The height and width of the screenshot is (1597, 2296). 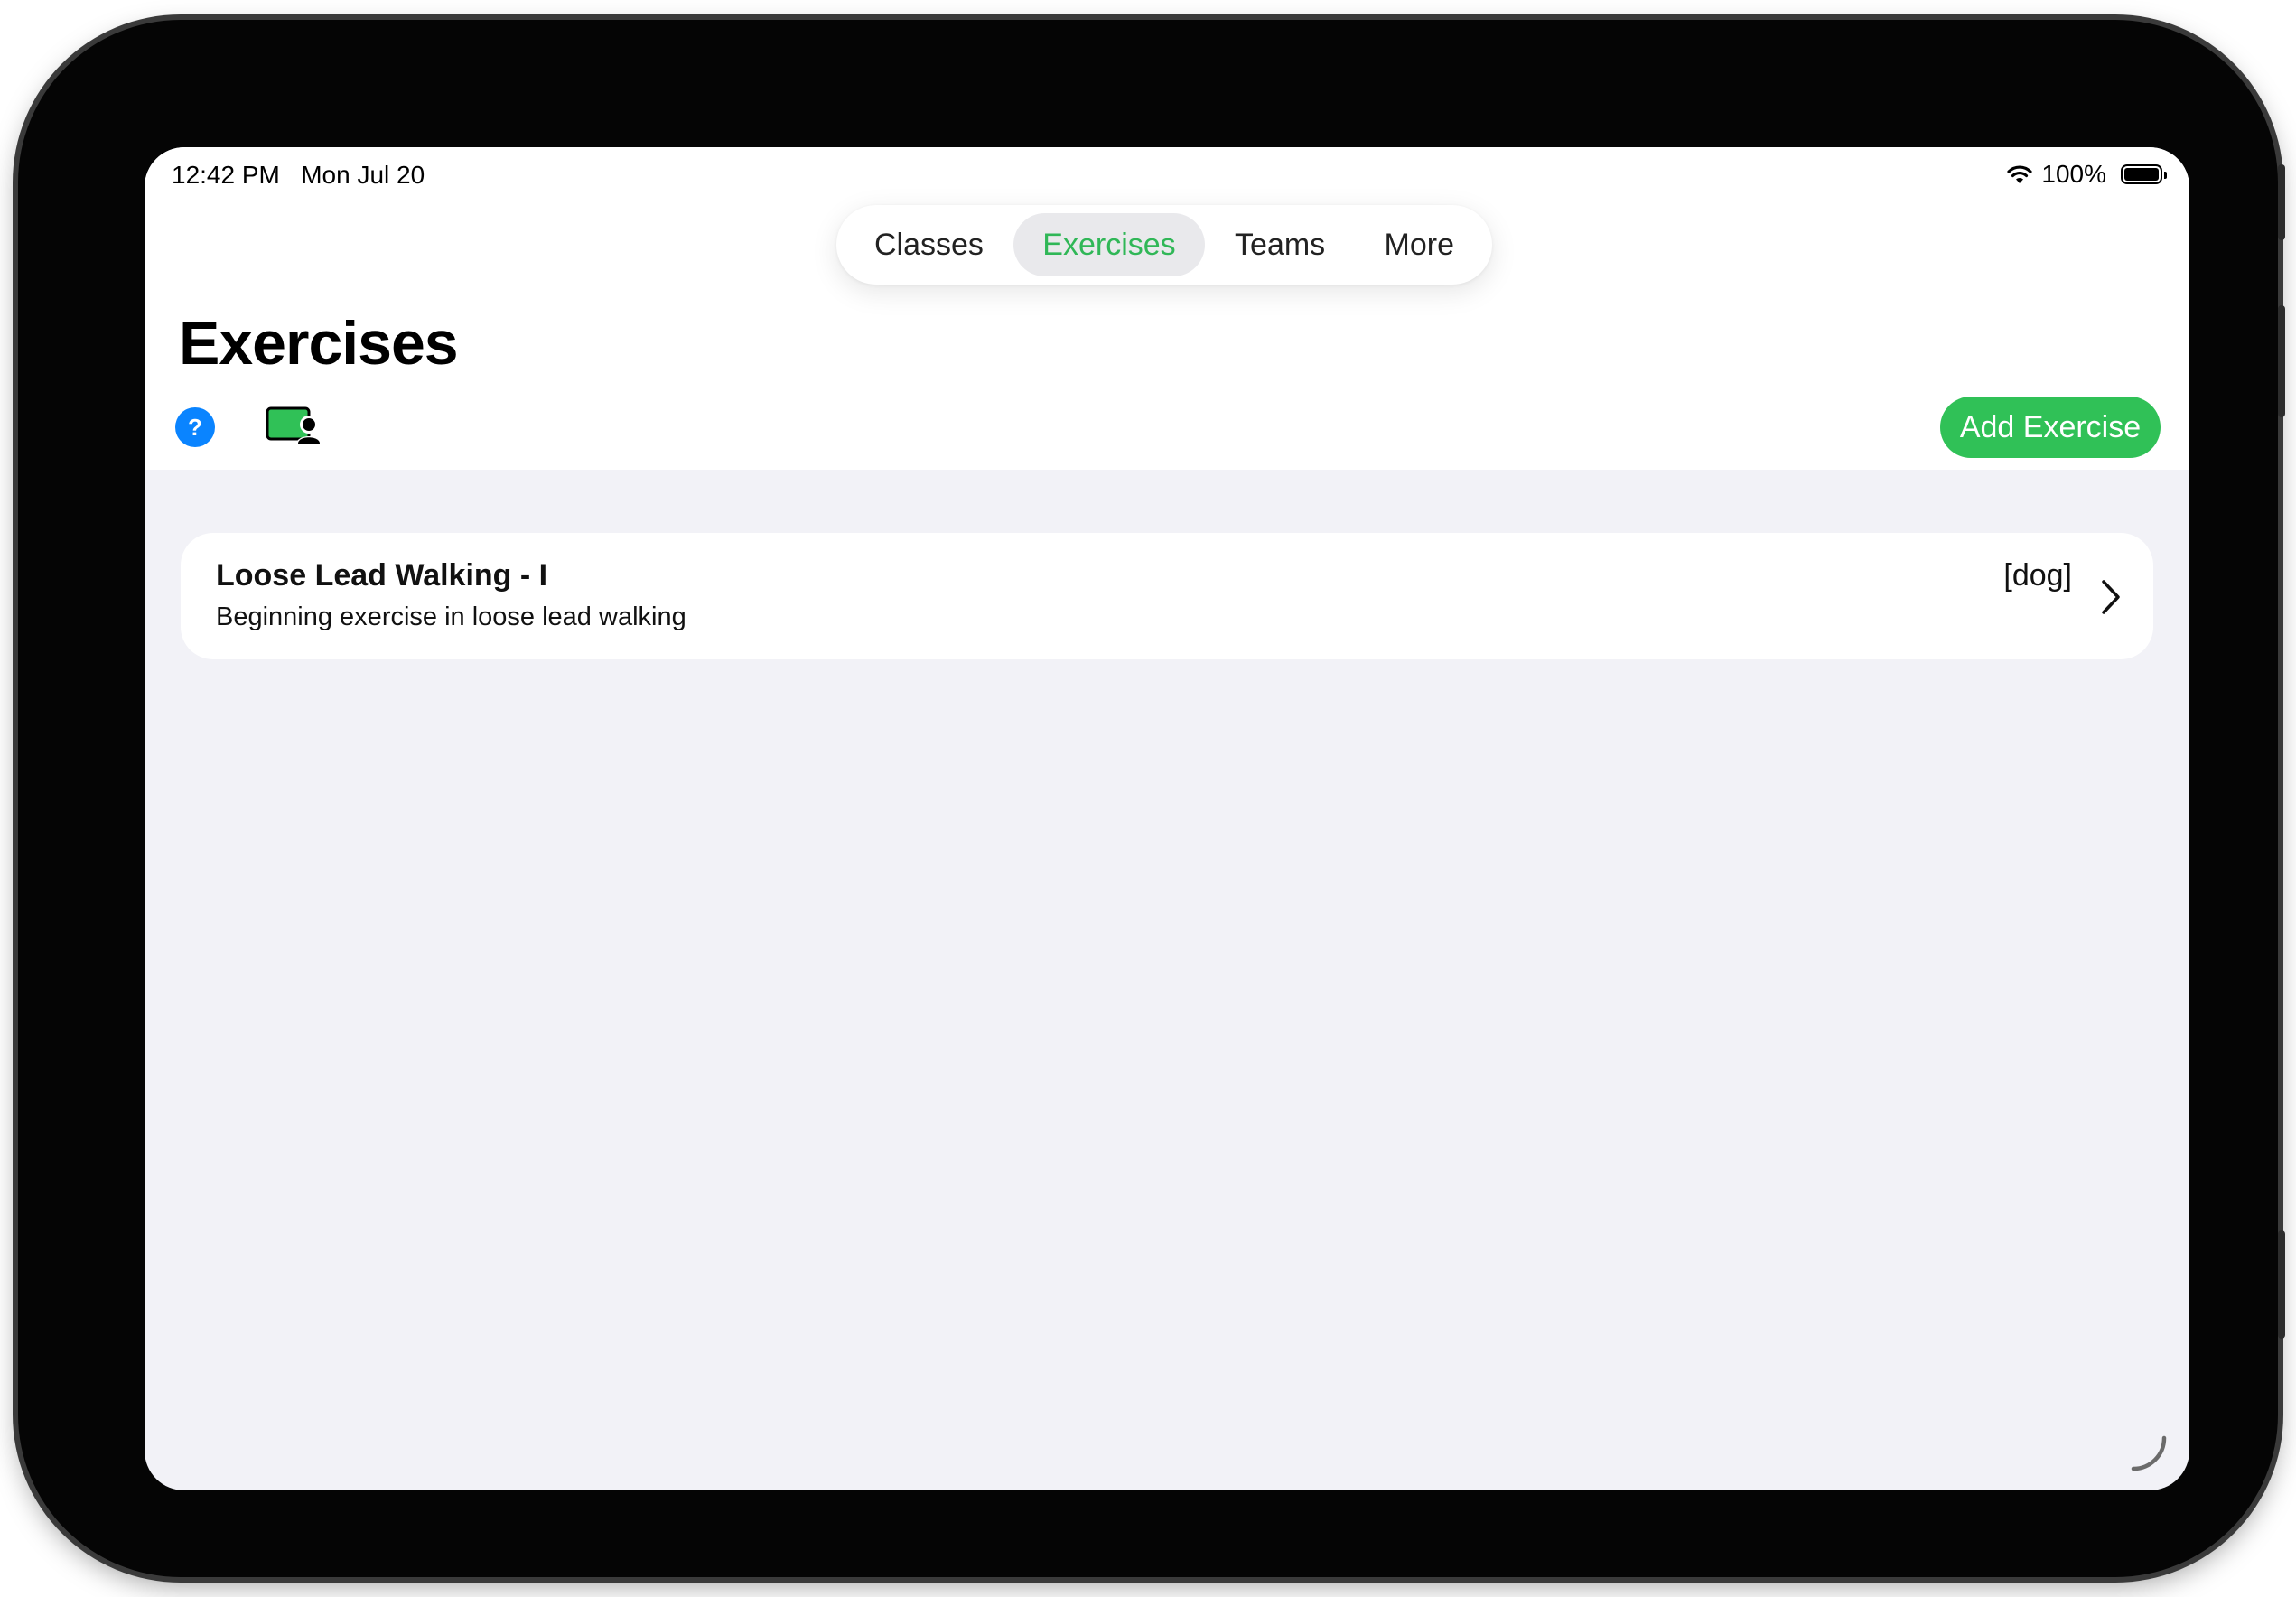 I want to click on status-date: Mon Jul 20, so click(x=363, y=175).